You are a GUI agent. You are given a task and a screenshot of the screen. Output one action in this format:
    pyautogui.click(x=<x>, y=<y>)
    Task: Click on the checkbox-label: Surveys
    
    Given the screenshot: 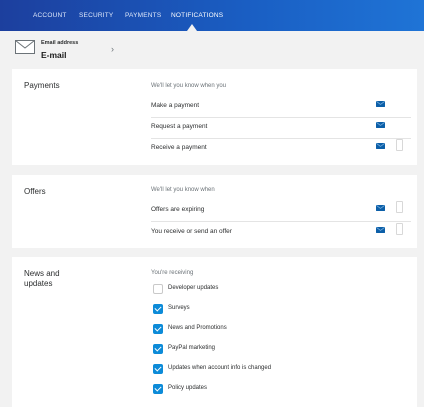 What is the action you would take?
    pyautogui.click(x=179, y=308)
    